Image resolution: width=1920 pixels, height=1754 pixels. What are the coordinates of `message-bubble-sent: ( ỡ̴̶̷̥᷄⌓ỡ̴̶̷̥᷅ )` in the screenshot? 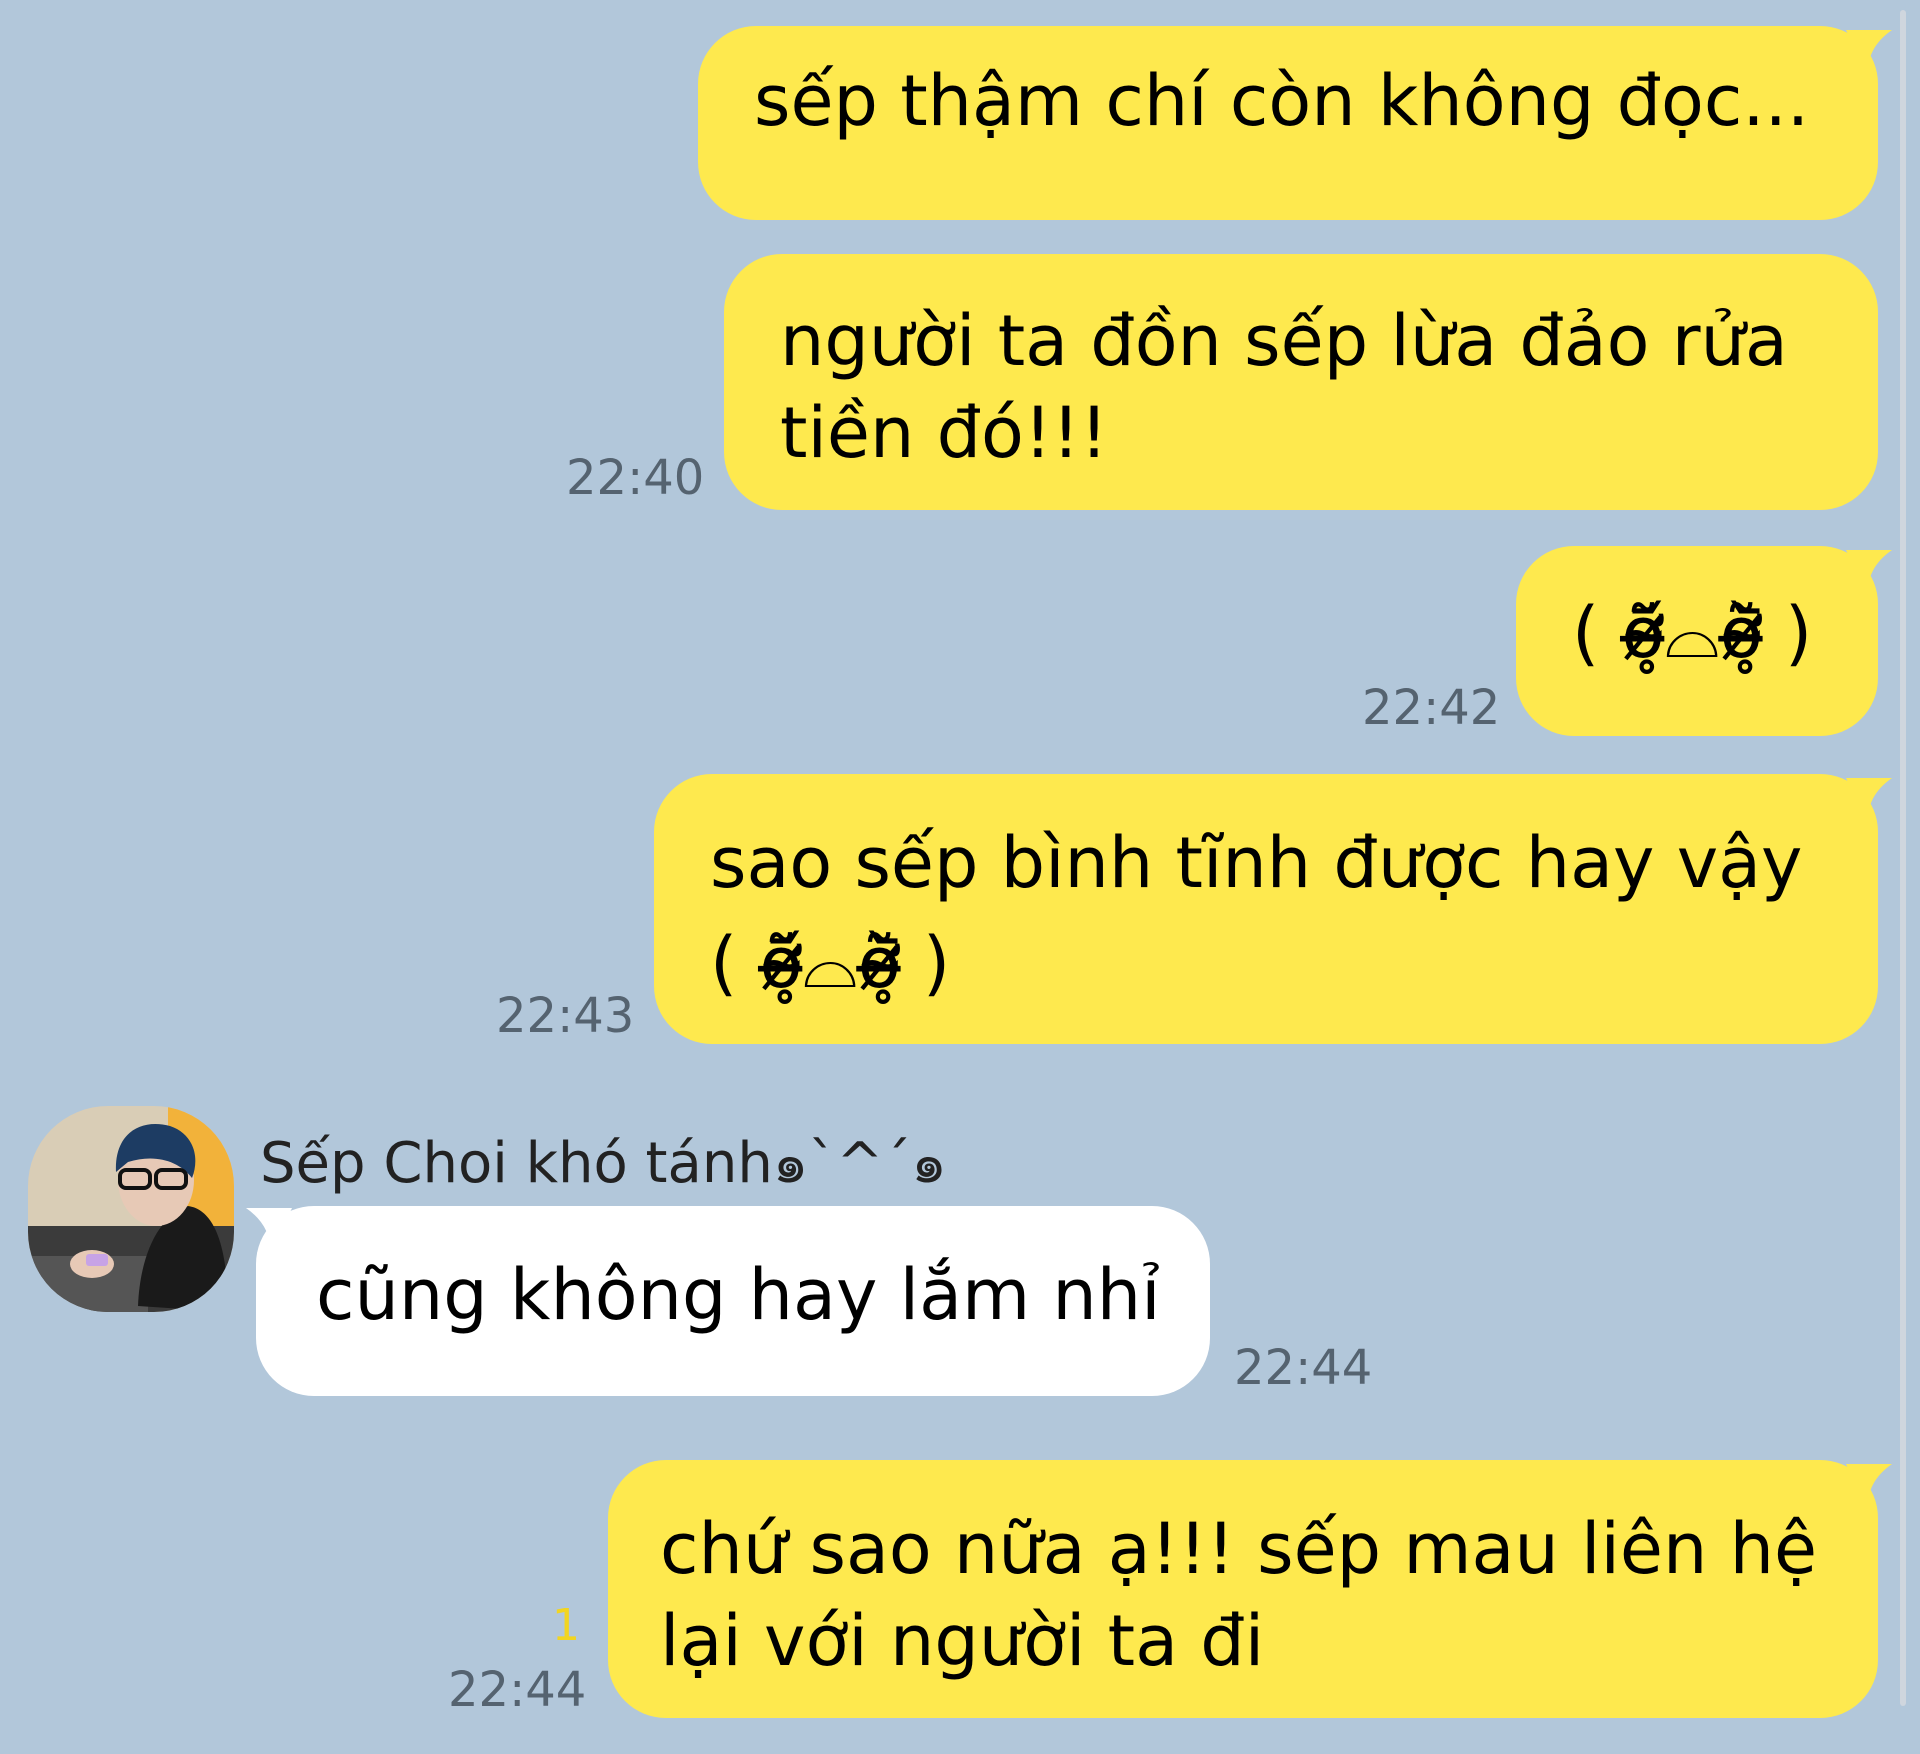 It's located at (1697, 641).